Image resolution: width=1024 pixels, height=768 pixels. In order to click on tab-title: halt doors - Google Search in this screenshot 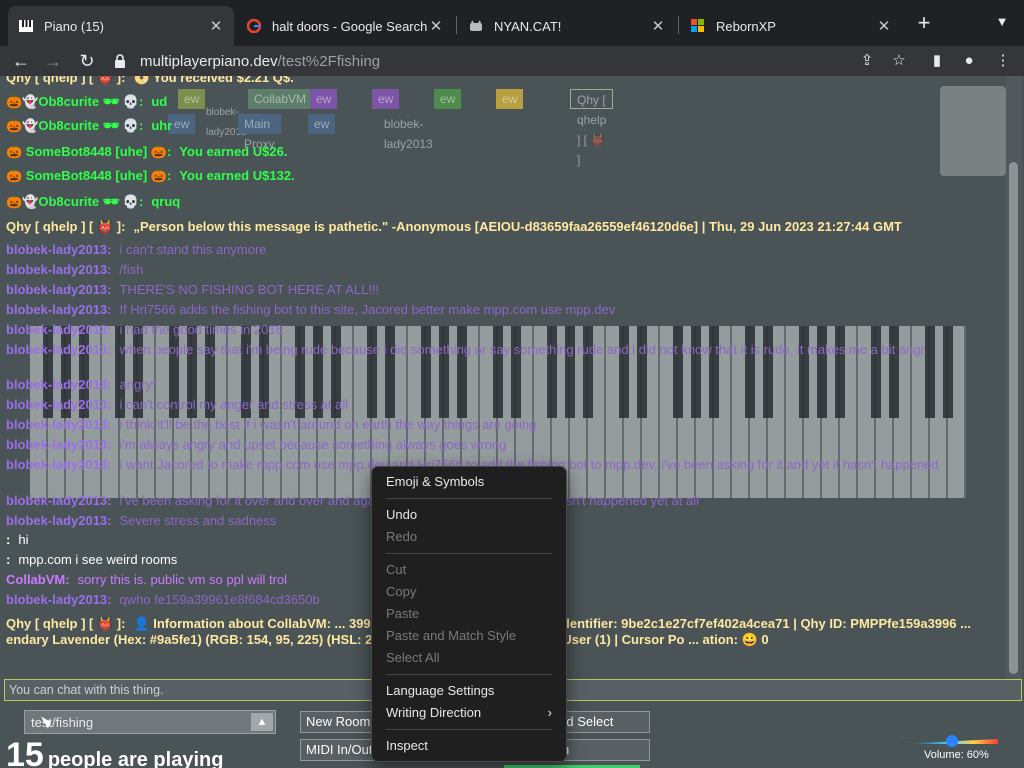, I will do `click(350, 26)`.